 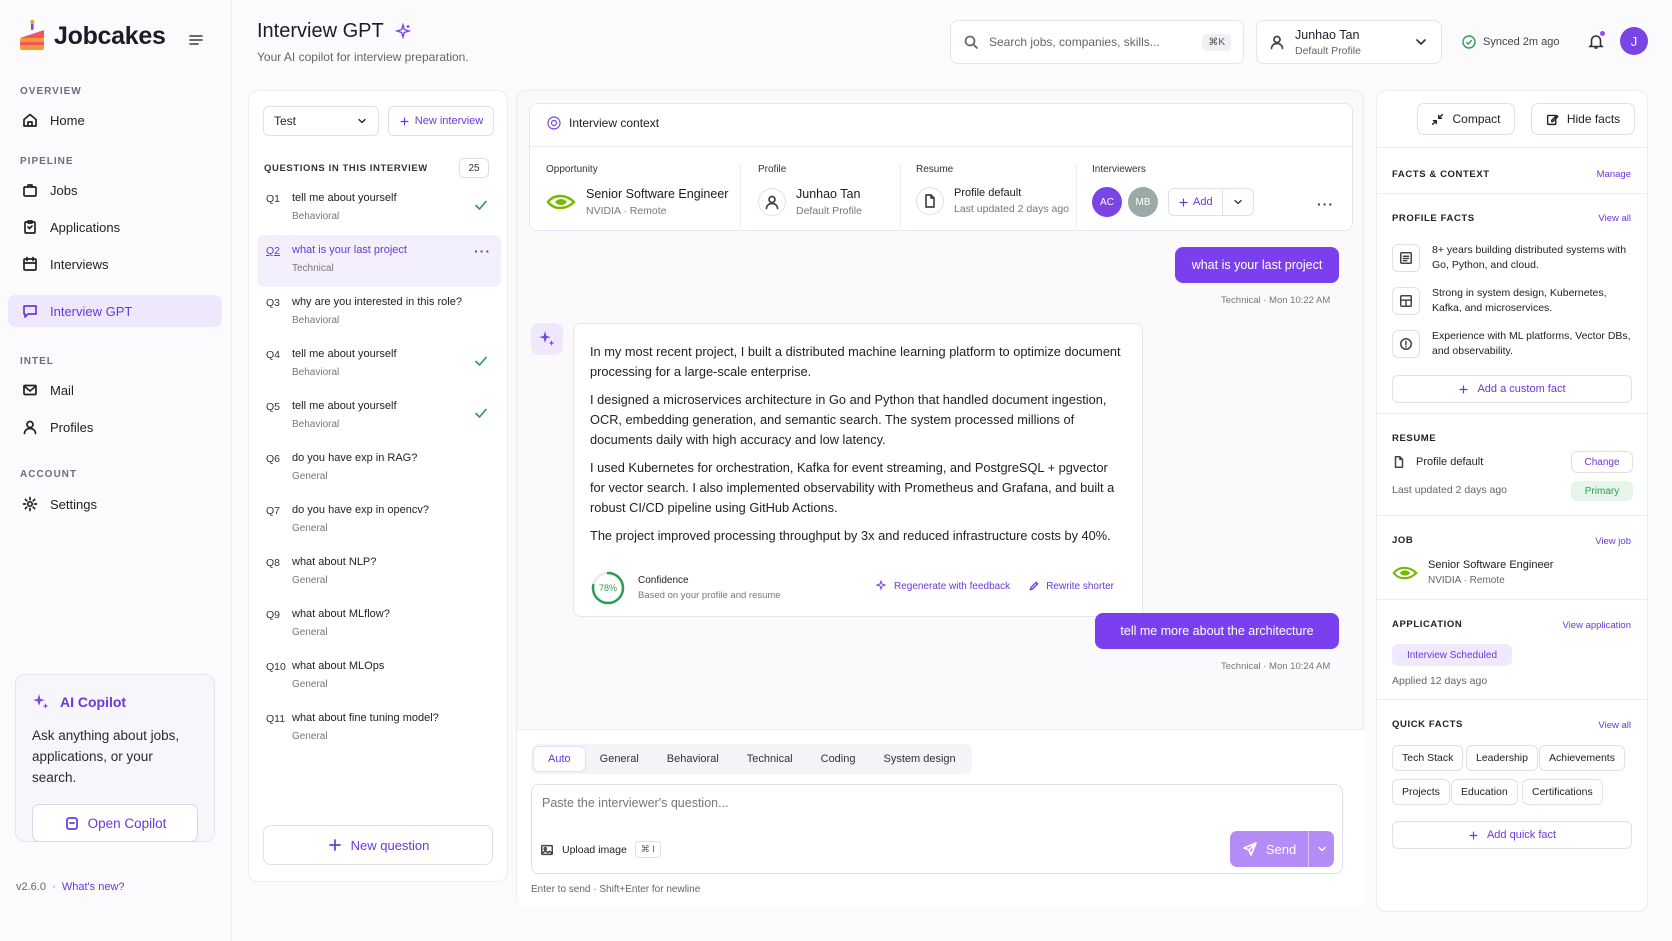 I want to click on change-resume-button: Change, so click(x=1602, y=462).